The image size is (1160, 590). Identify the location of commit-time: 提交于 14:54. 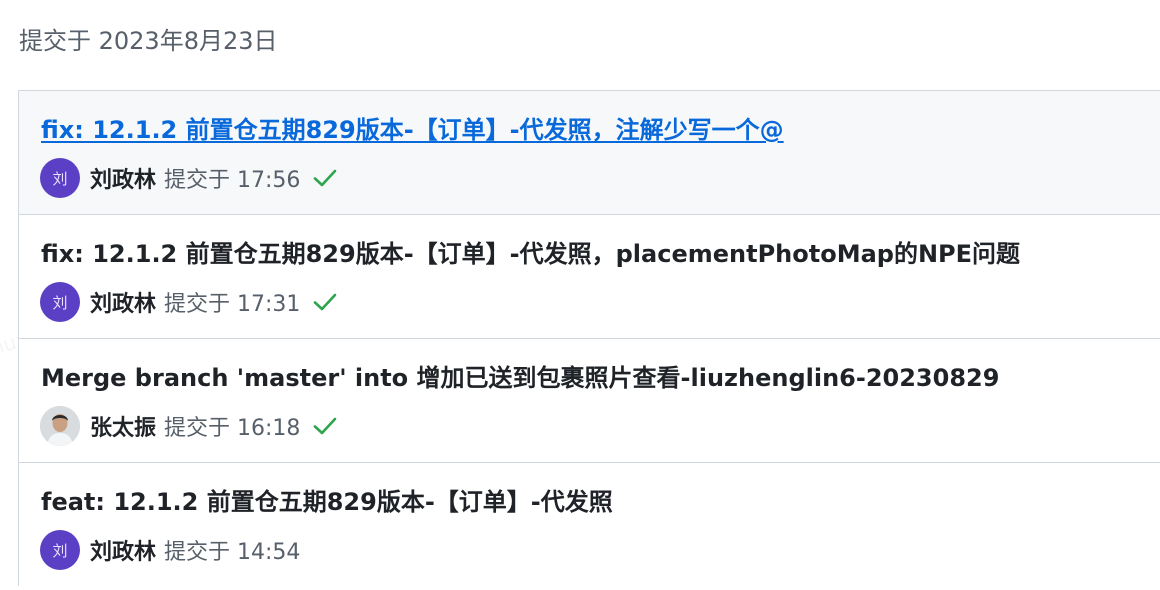
(232, 552).